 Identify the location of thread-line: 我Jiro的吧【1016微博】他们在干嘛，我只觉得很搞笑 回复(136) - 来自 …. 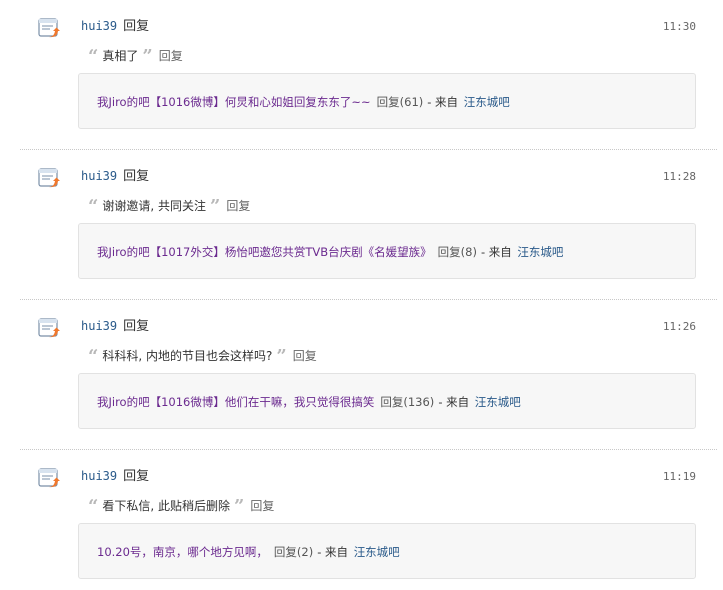
(309, 402).